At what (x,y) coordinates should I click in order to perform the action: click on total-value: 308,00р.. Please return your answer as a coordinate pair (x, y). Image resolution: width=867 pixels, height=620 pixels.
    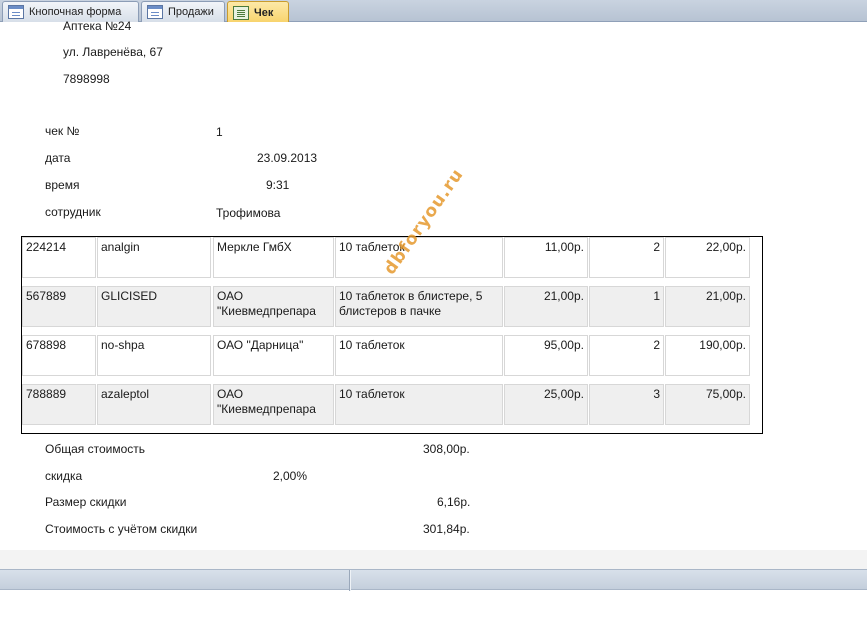
    Looking at the image, I should click on (446, 449).